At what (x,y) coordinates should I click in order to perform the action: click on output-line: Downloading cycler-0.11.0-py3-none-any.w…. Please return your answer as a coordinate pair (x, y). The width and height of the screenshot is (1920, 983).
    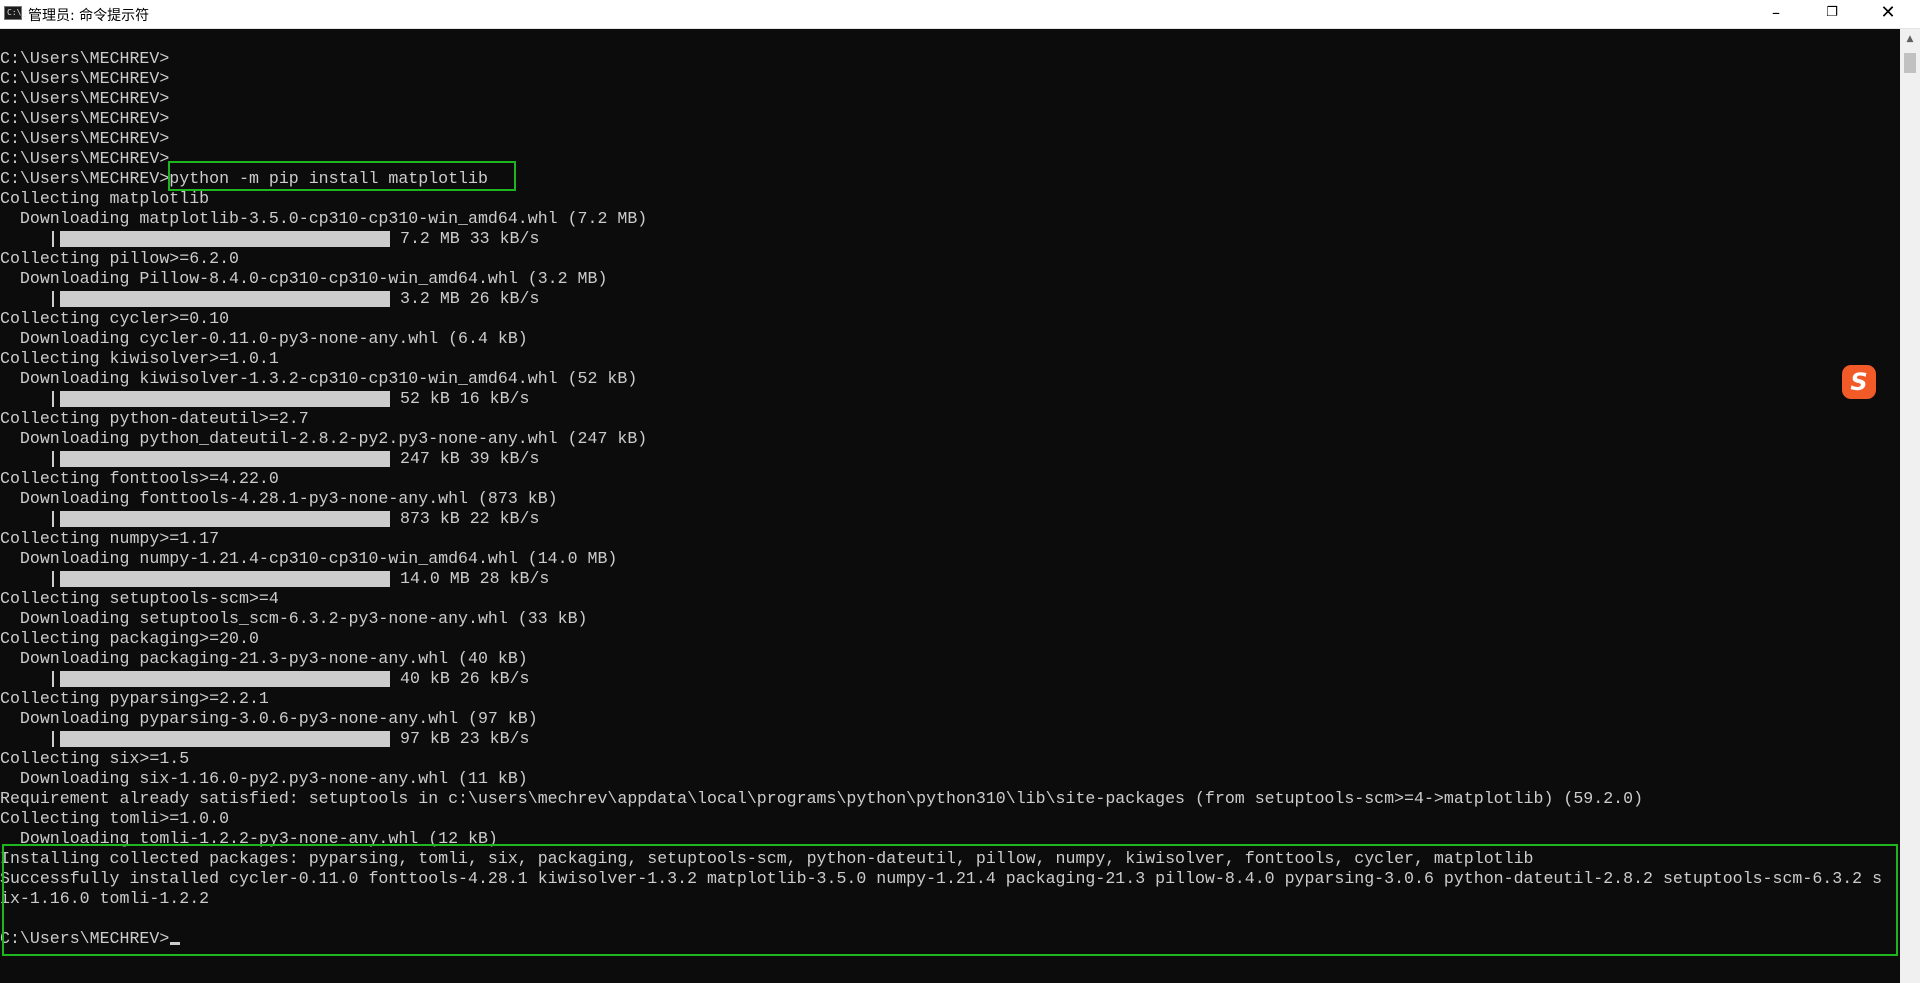
    Looking at the image, I should click on (264, 338).